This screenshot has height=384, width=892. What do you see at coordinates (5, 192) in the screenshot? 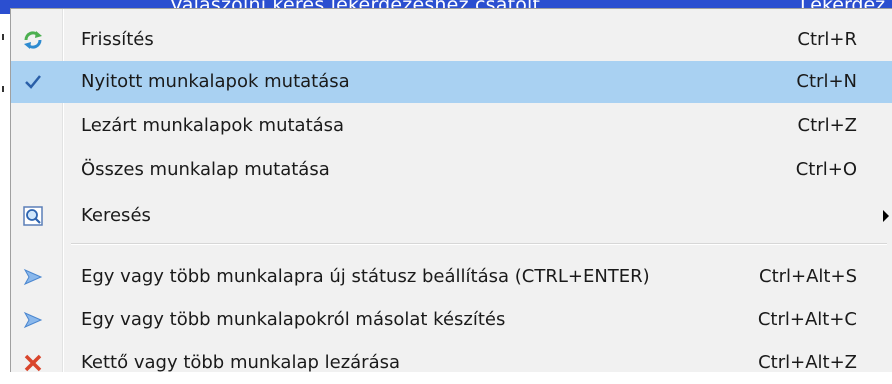
I see `background-window-edge` at bounding box center [5, 192].